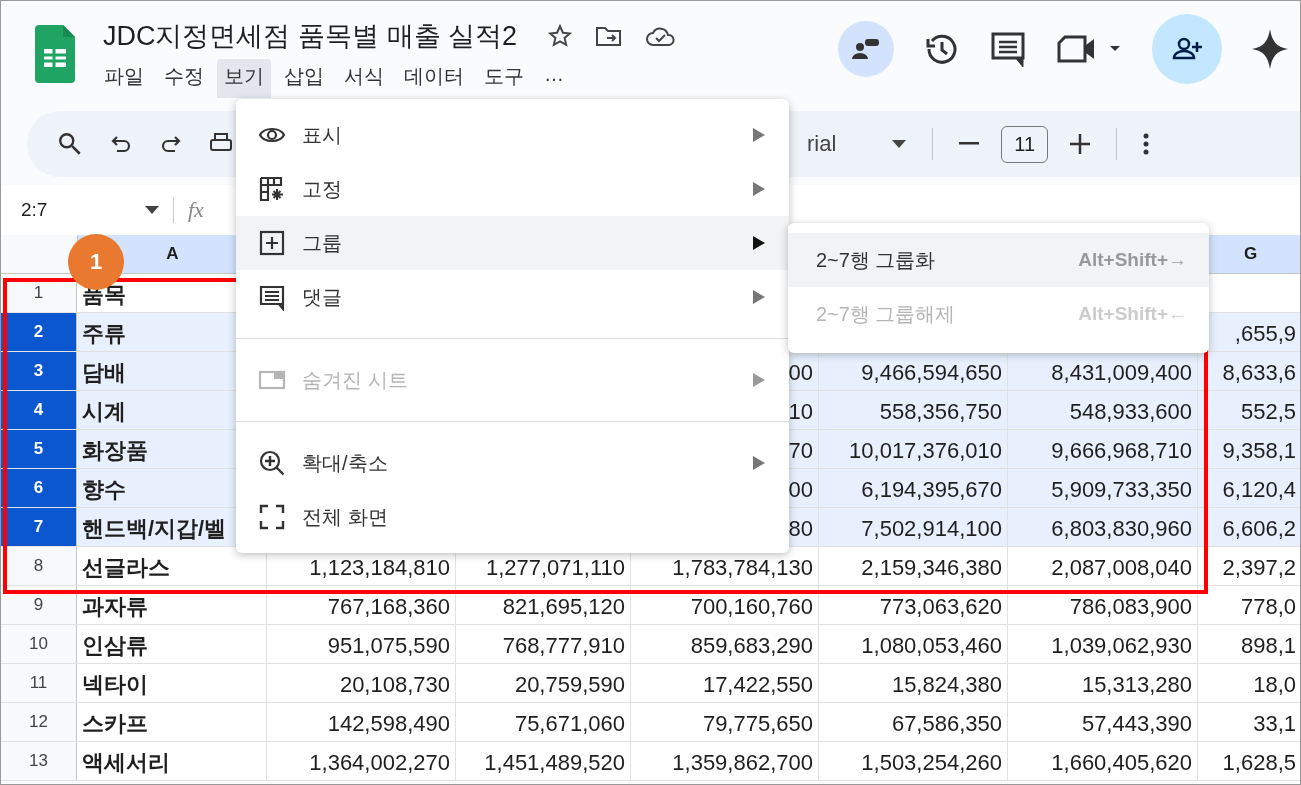 The image size is (1301, 785). I want to click on table-cell: 1,451,489,520, so click(554, 763).